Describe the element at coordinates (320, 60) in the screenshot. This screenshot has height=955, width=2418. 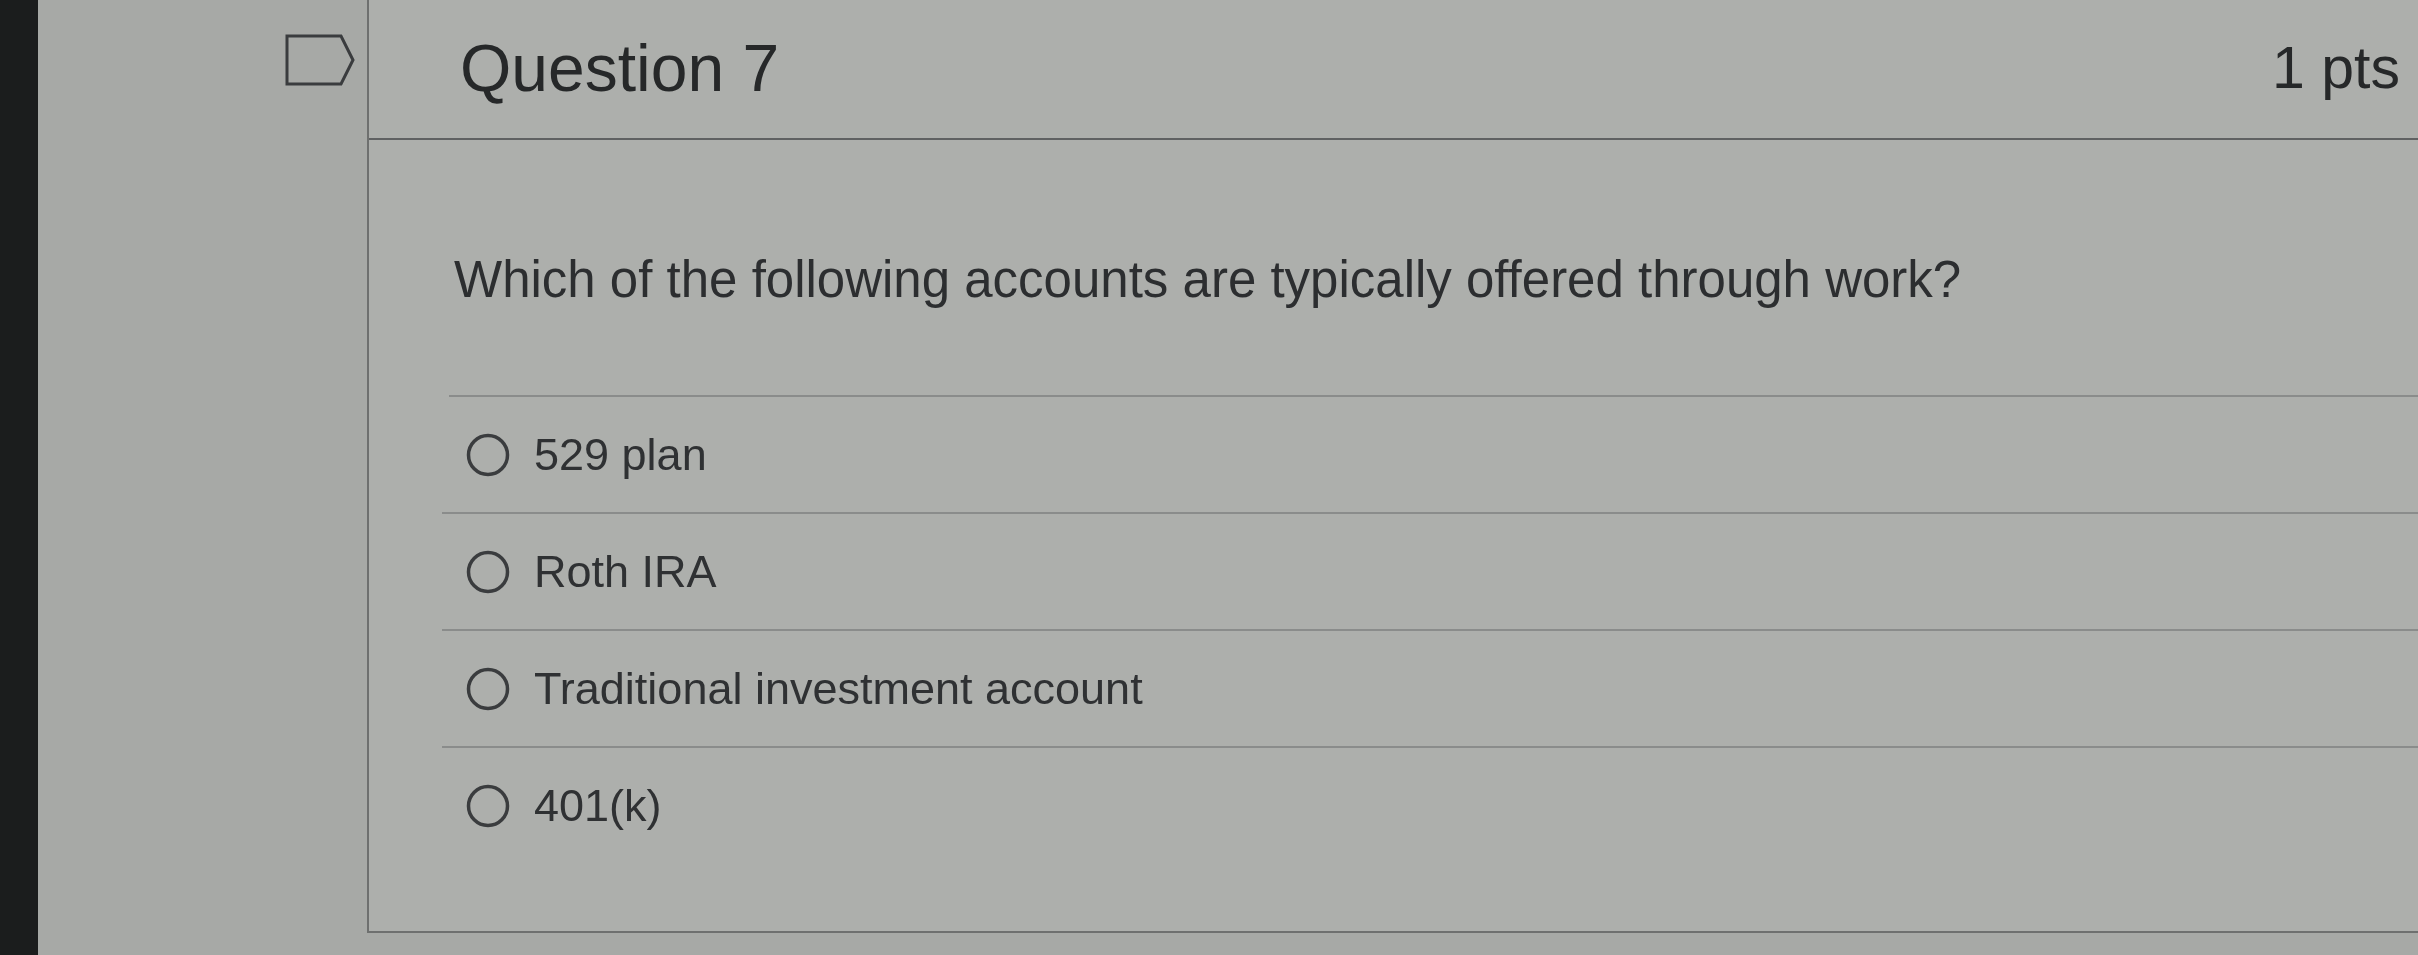
I see `flag-icon` at that location.